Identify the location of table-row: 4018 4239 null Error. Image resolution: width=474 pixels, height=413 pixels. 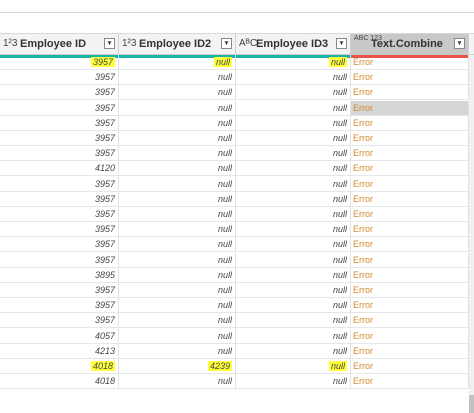
(234, 366).